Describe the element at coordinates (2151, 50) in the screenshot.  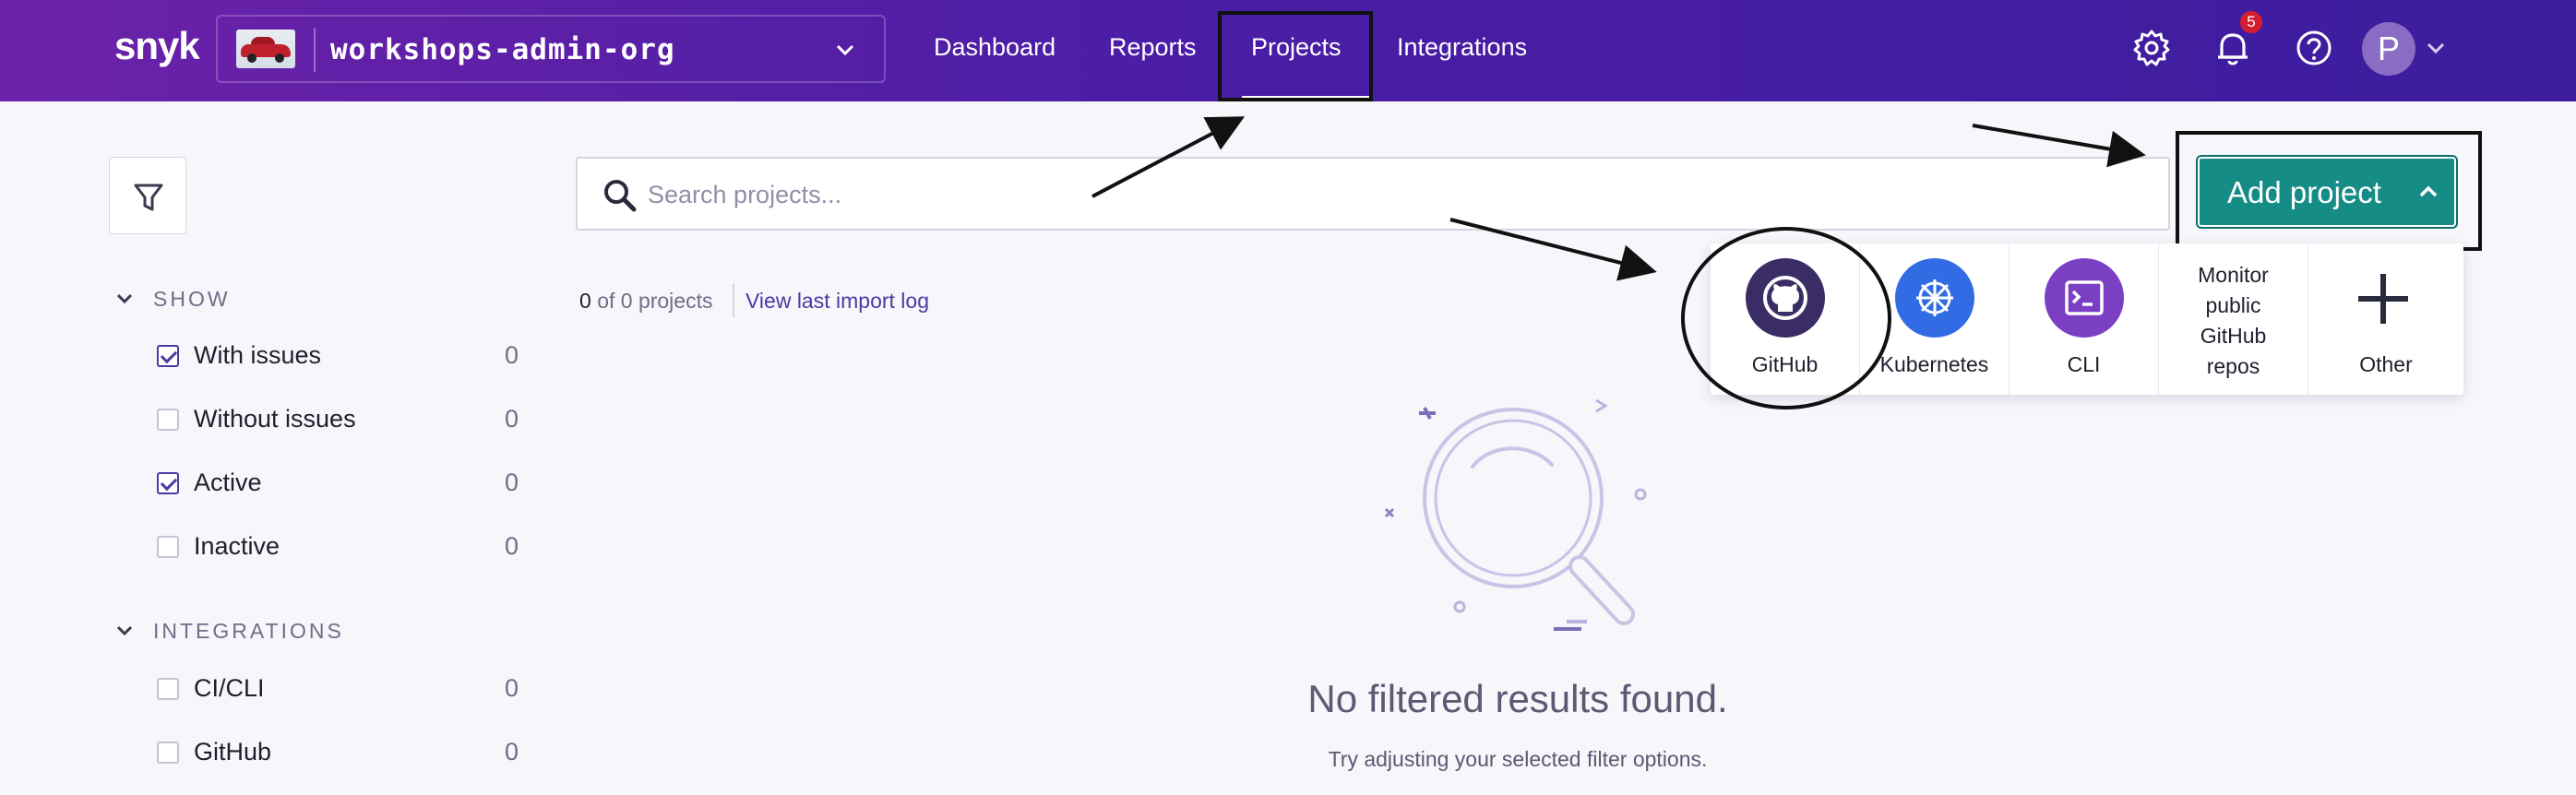
I see `gear-icon` at that location.